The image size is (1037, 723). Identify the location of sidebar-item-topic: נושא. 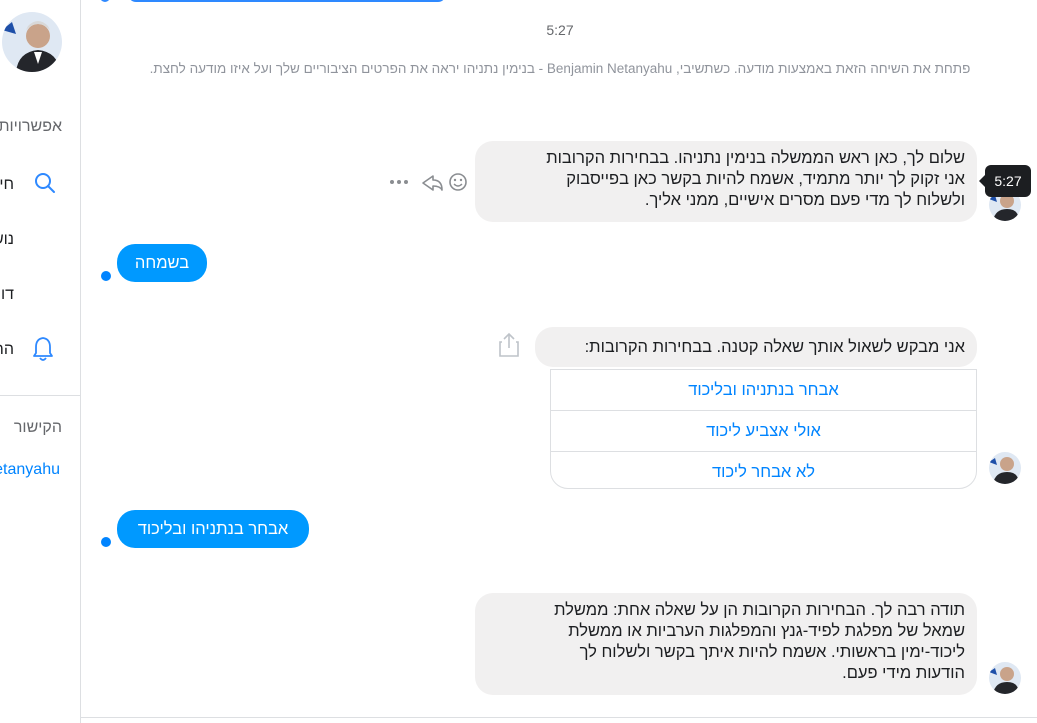
(7, 240).